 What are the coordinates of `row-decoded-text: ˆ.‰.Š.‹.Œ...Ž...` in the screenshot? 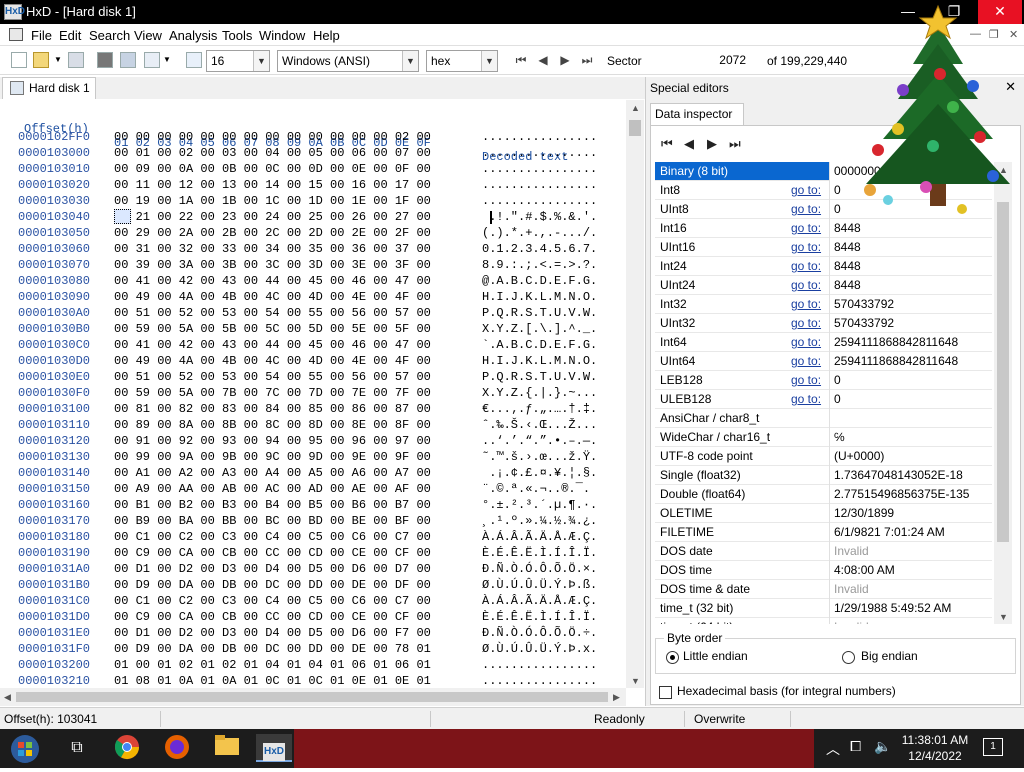 It's located at (539, 425).